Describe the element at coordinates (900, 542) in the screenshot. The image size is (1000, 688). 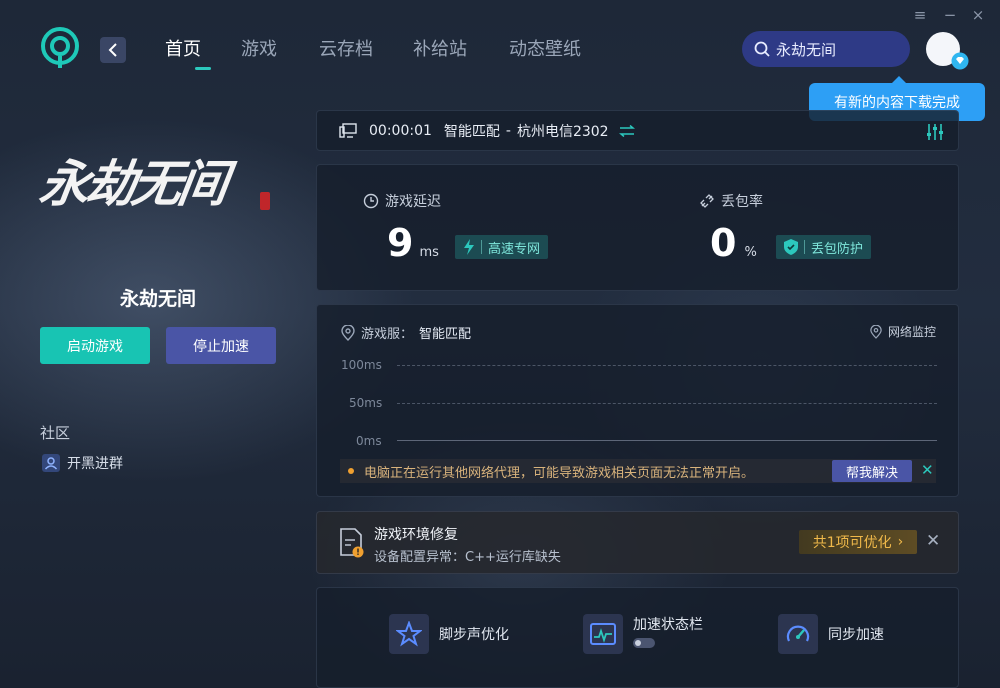
I see `chevron-right-icon: ›` at that location.